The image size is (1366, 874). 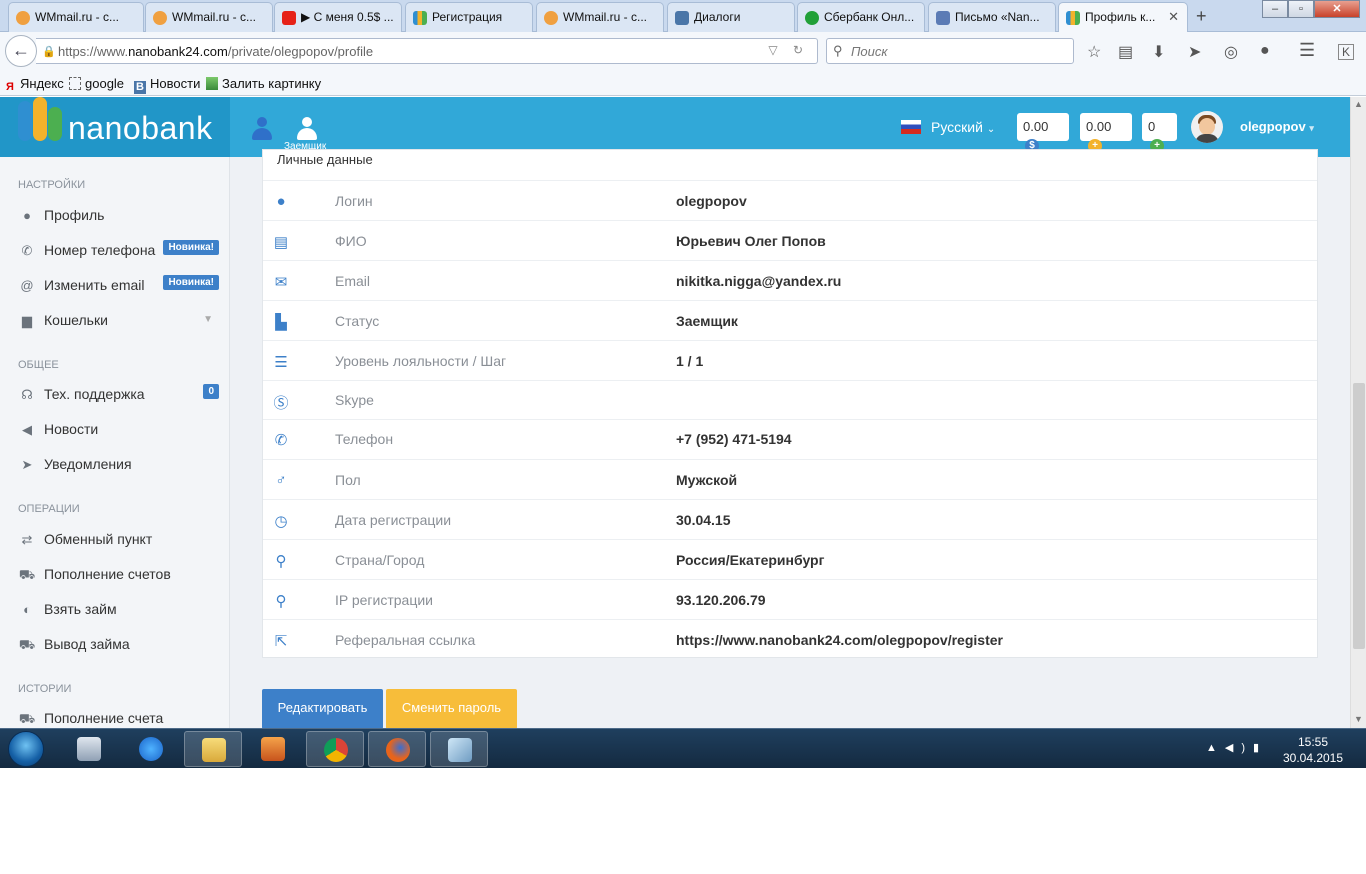 What do you see at coordinates (1337, 9) in the screenshot?
I see `close-window-button: ✕` at bounding box center [1337, 9].